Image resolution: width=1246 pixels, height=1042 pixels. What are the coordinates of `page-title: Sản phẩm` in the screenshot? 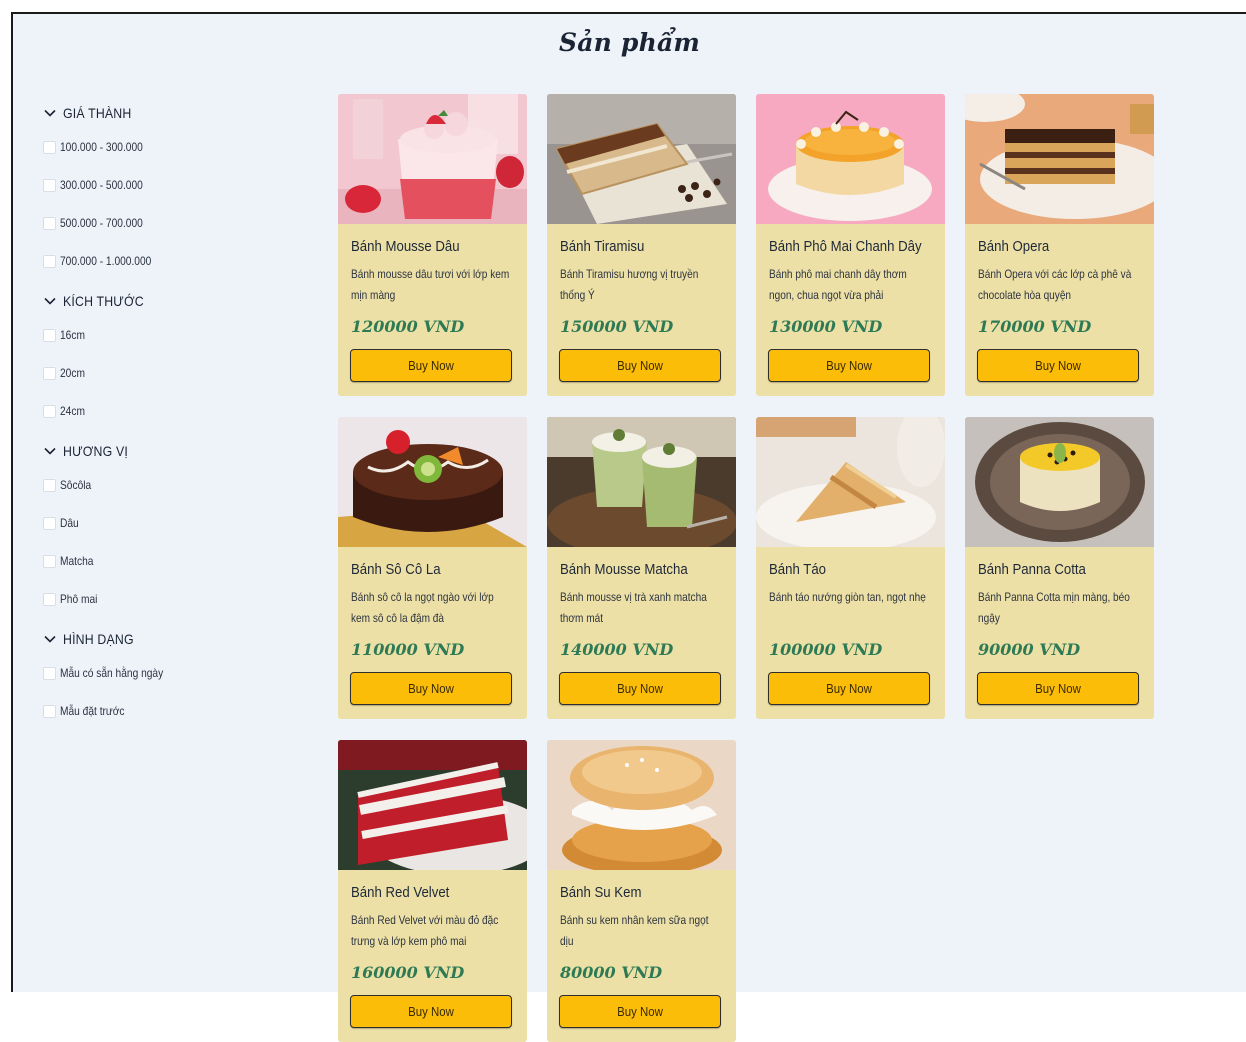 It's located at (629, 42).